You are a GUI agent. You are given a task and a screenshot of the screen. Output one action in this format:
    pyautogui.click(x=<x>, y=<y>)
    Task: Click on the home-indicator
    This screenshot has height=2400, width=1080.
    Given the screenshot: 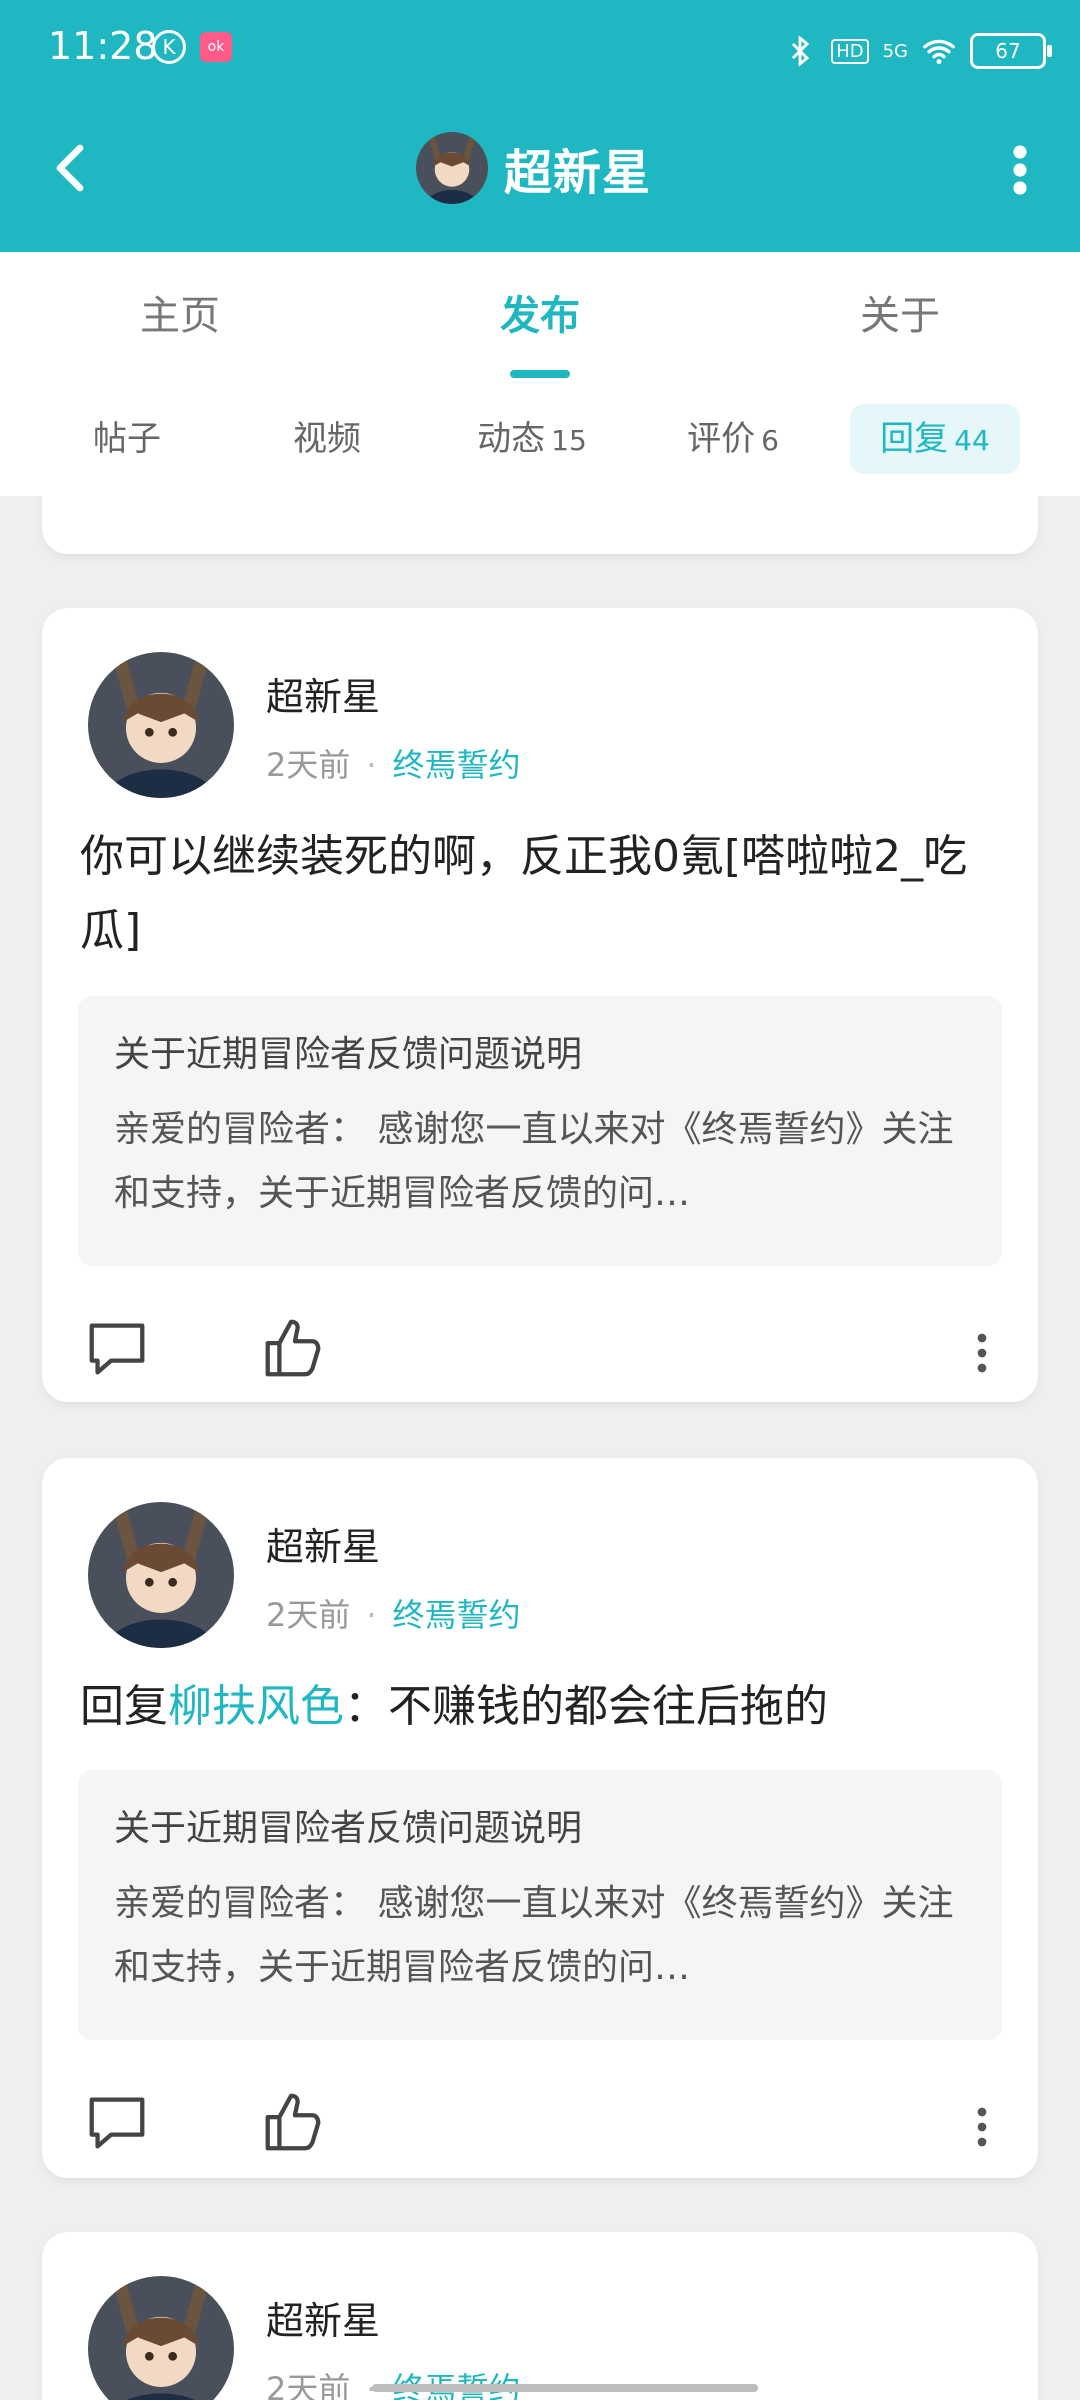 What is the action you would take?
    pyautogui.click(x=565, y=2388)
    